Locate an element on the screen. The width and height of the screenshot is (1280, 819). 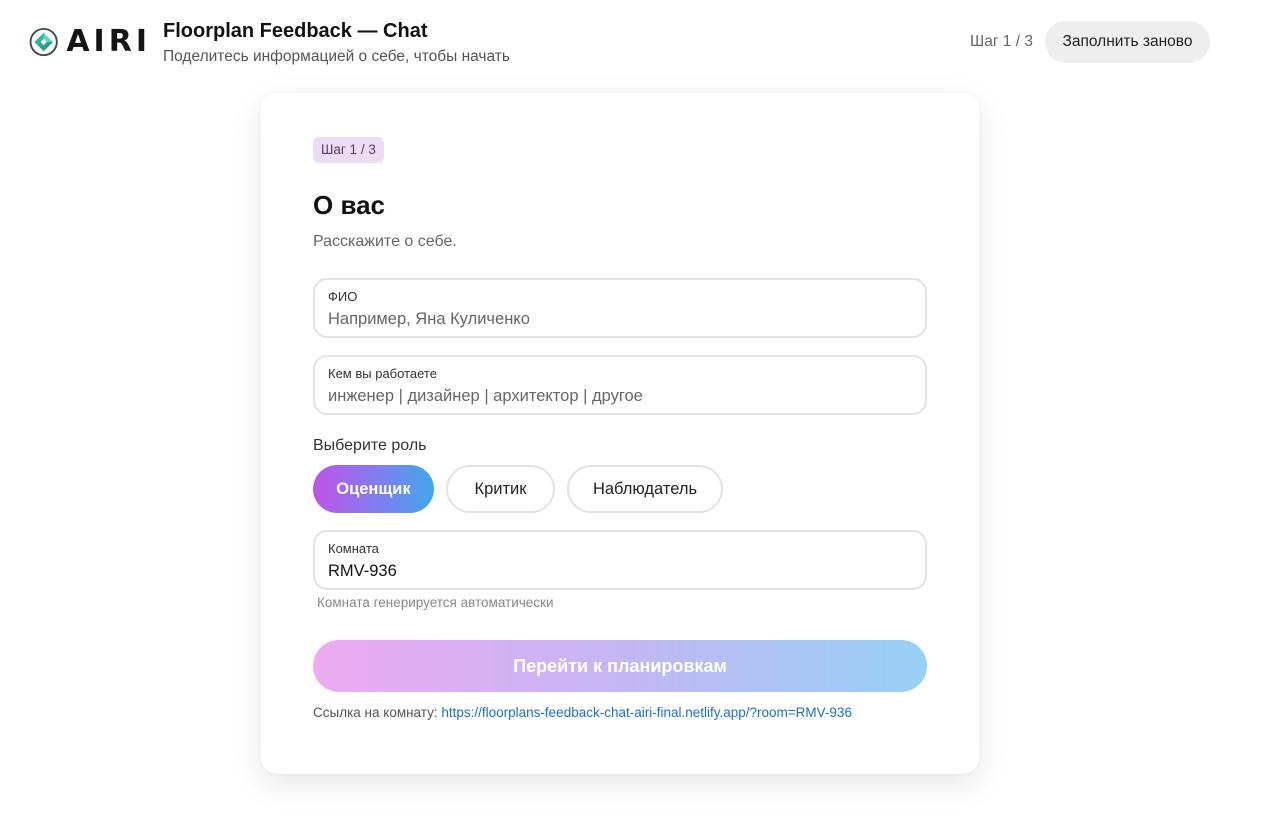
step-badge: Шаг 1 / 3 is located at coordinates (348, 150).